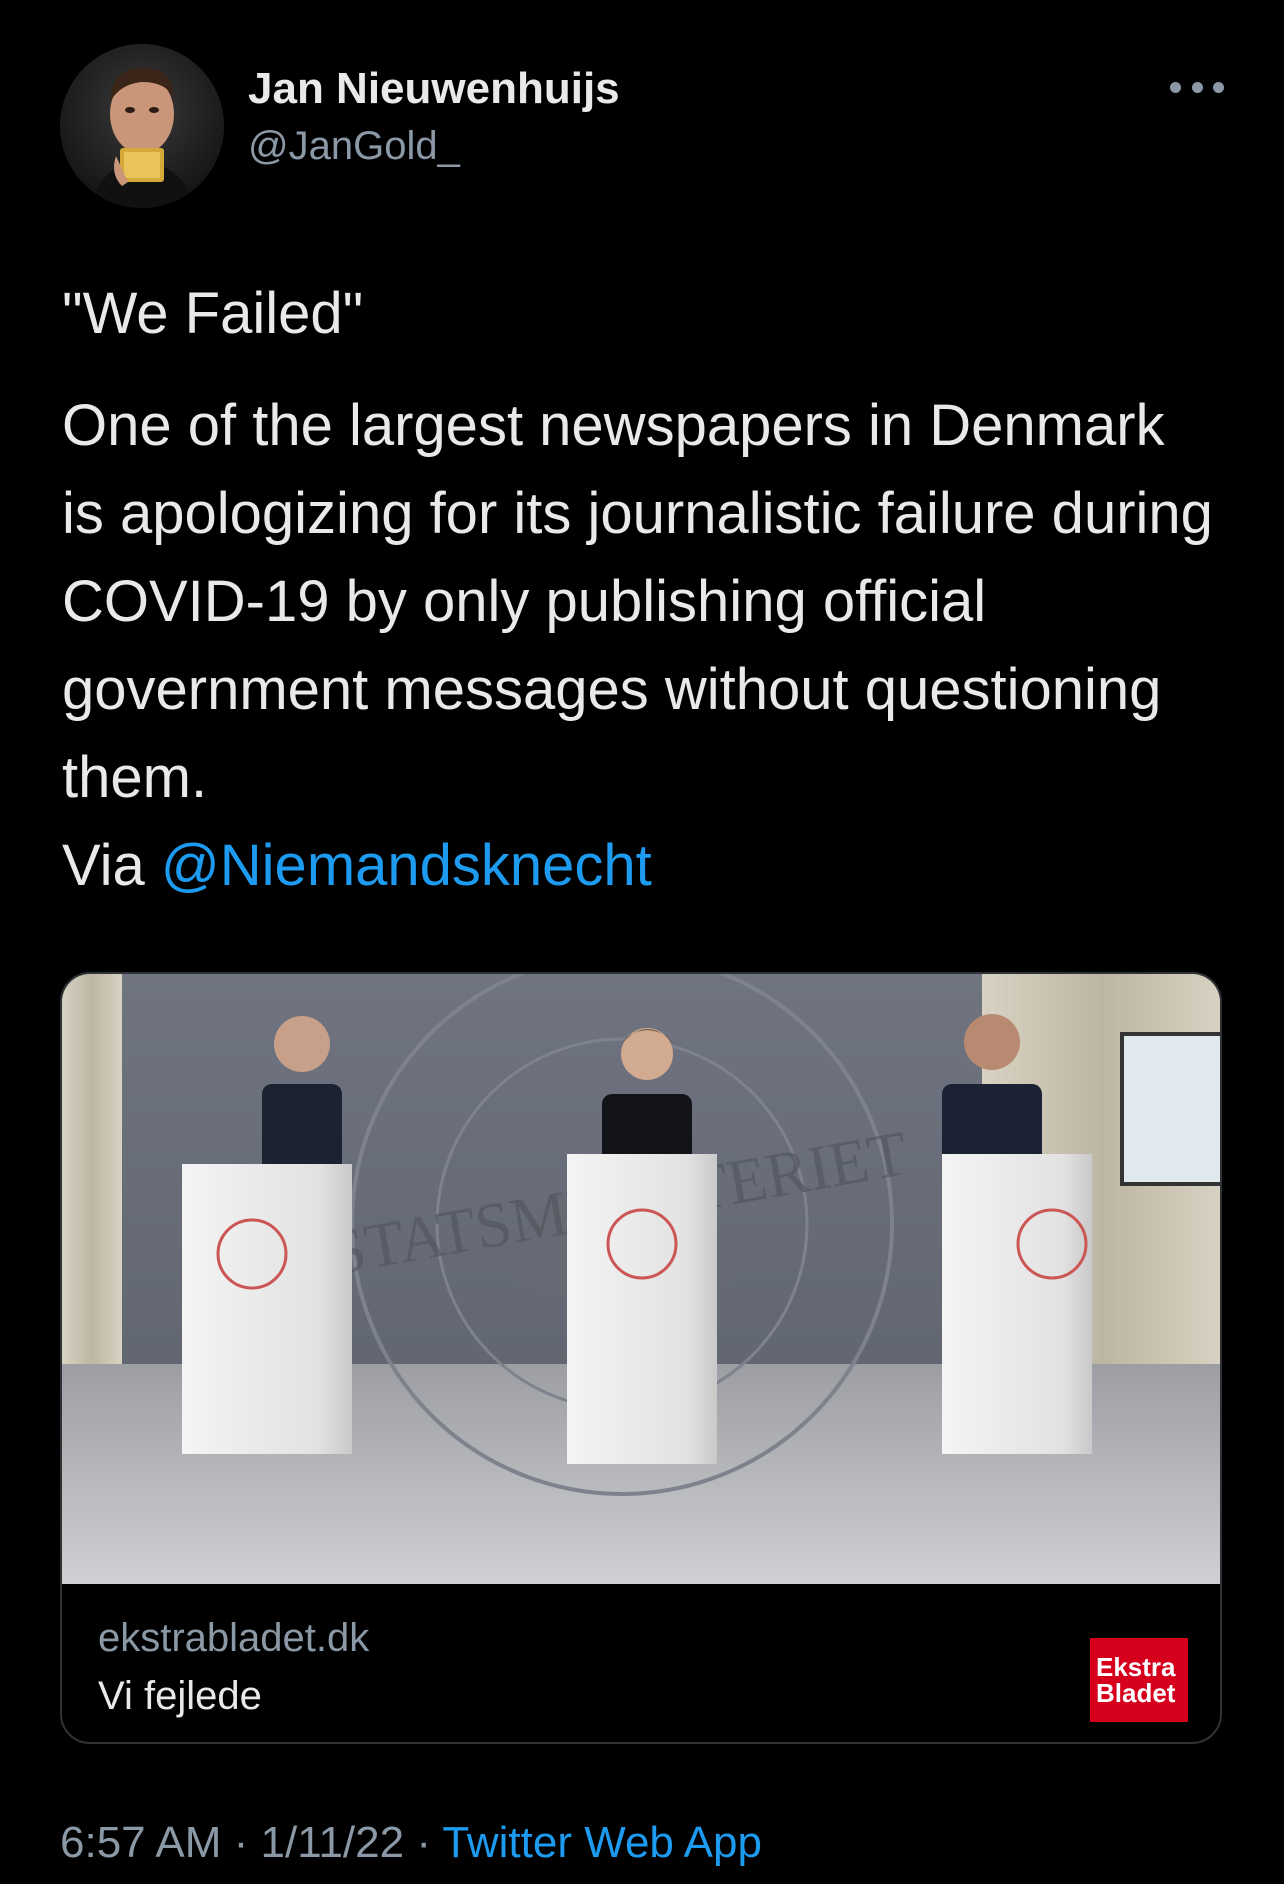 Image resolution: width=1284 pixels, height=1884 pixels. I want to click on more-options-icon, so click(1197, 87).